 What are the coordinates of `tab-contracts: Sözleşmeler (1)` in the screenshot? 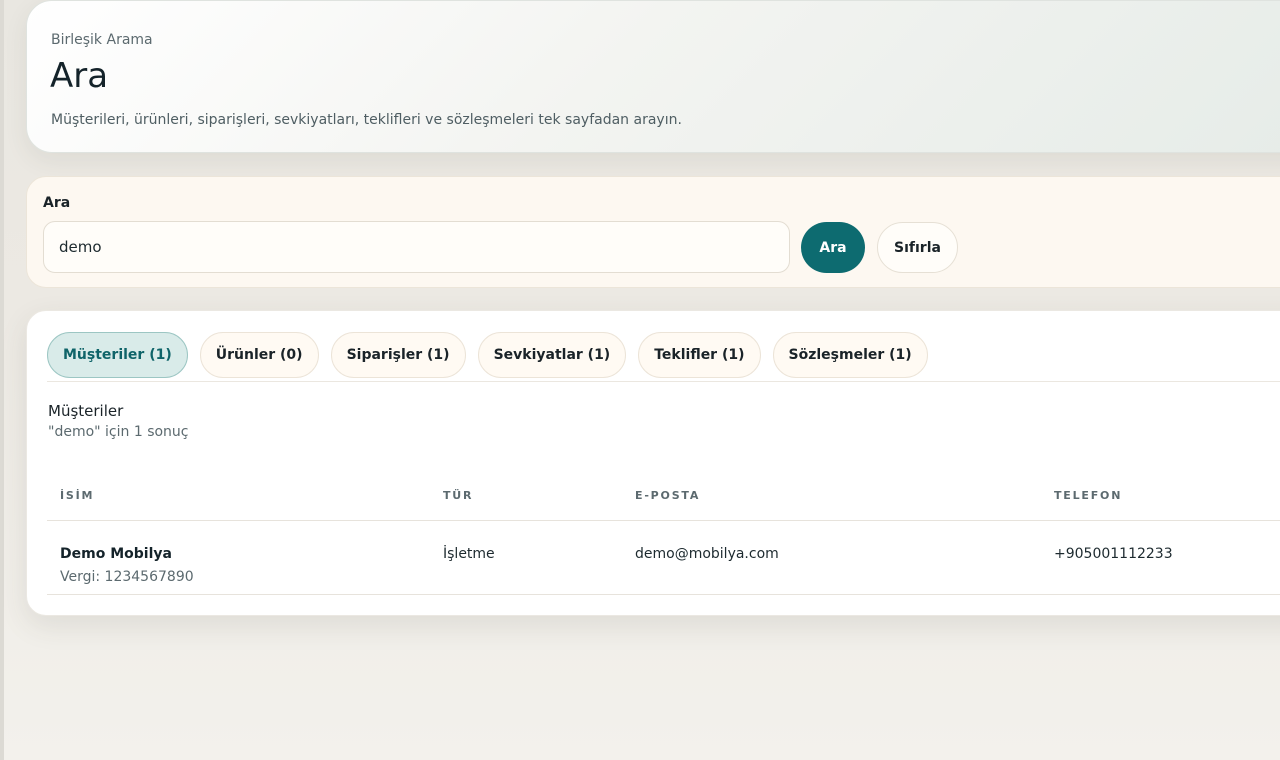 It's located at (850, 355).